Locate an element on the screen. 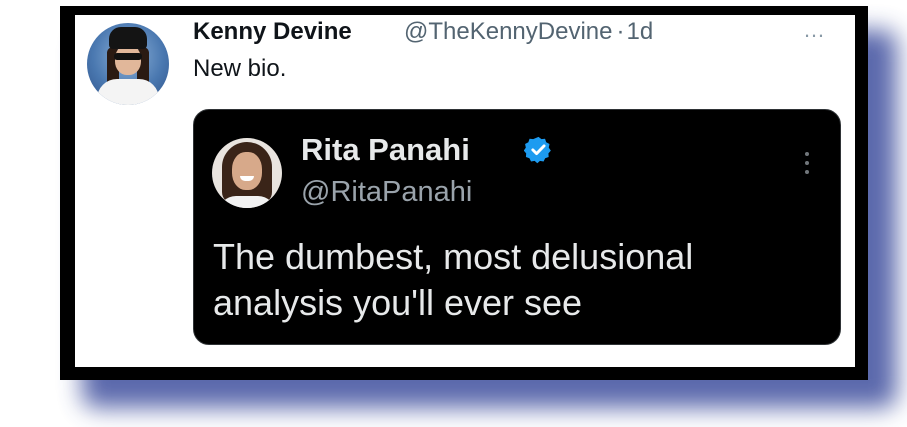  quoted-author-handle: @RitaPanahi is located at coordinates (386, 192).